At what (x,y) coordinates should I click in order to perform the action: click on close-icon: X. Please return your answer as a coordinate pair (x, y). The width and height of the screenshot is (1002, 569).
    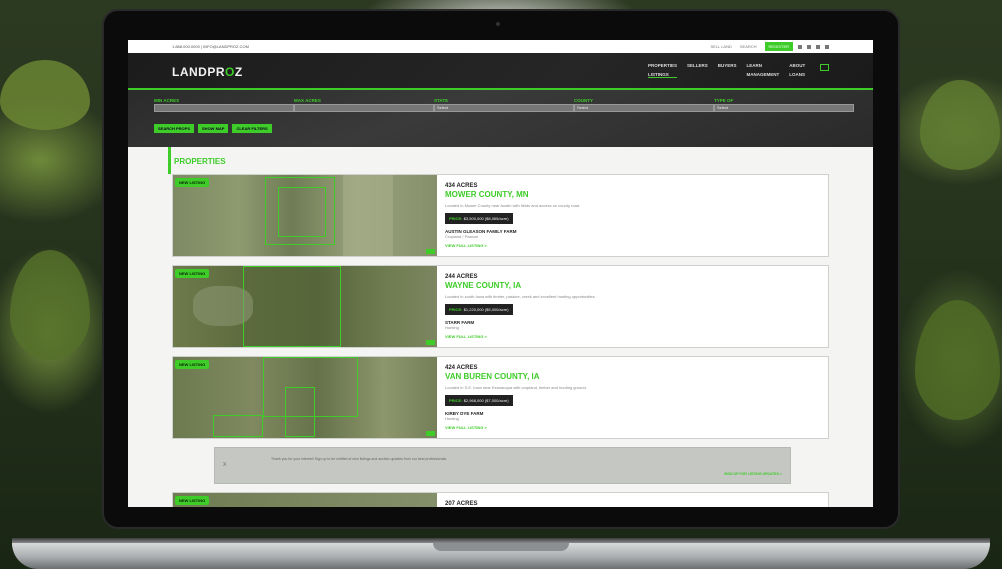
    Looking at the image, I should click on (224, 465).